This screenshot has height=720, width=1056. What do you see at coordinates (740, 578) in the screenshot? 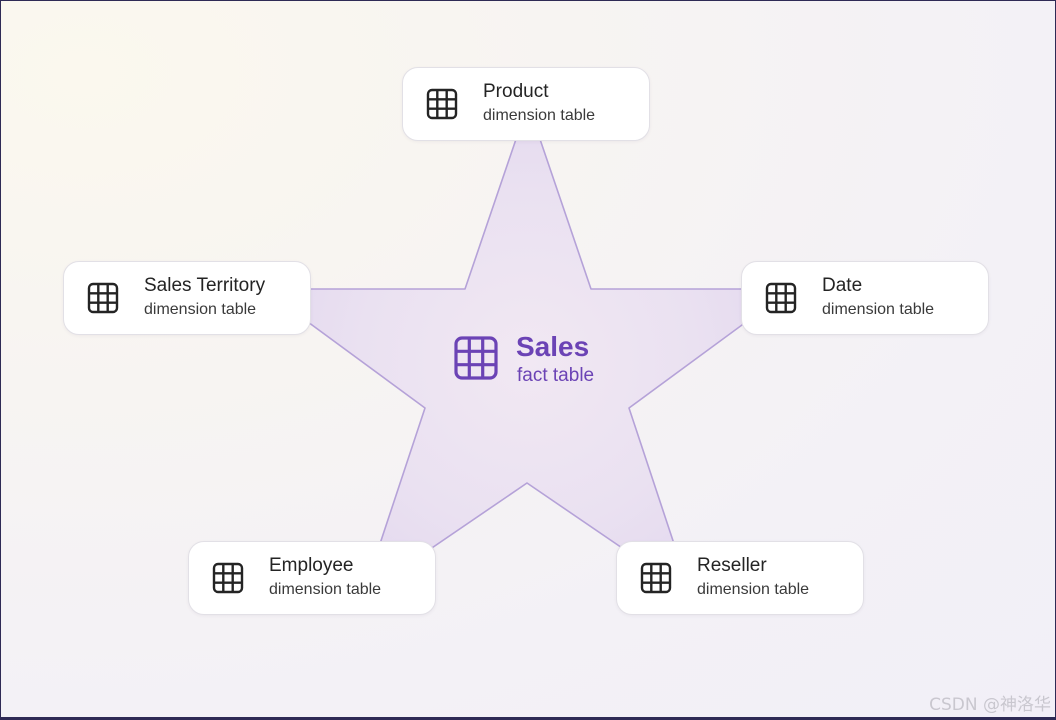
I see `dimension-card-reseller: Reseller dimension table` at bounding box center [740, 578].